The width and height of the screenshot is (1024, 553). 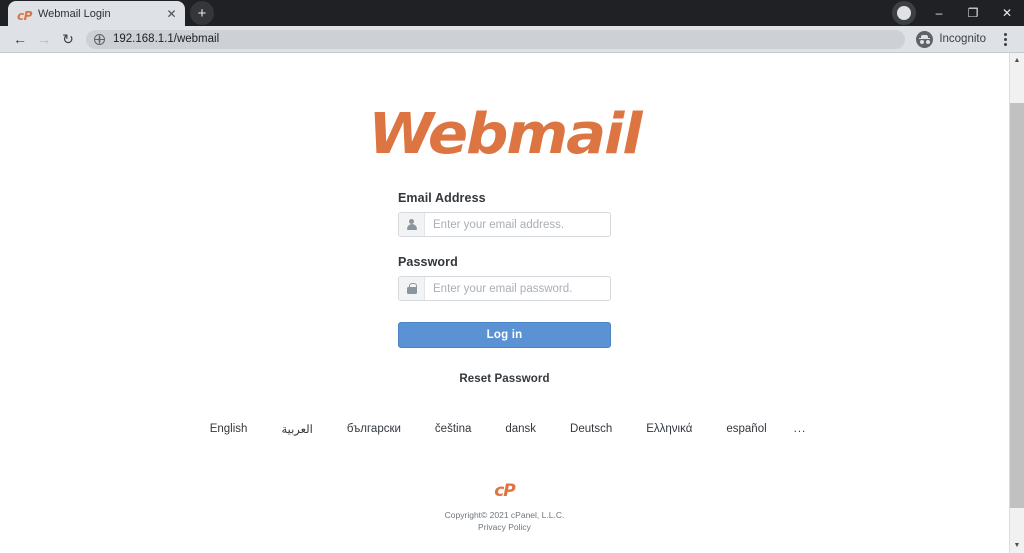 What do you see at coordinates (202, 13) in the screenshot?
I see `new-tab-button: +` at bounding box center [202, 13].